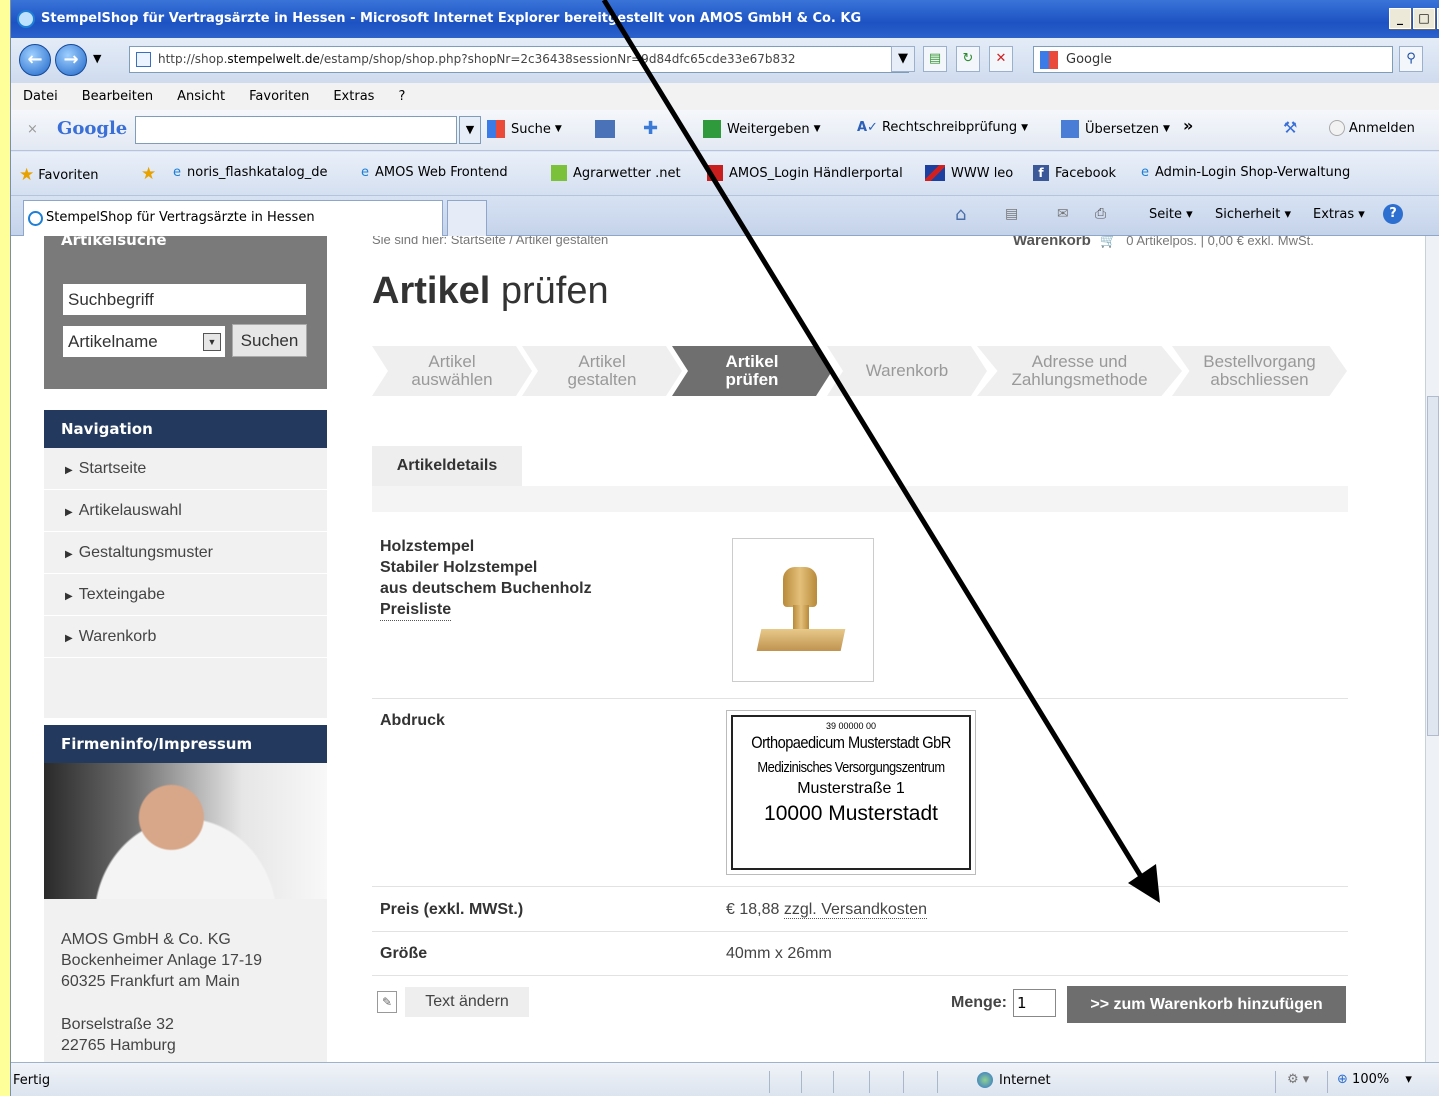 The image size is (1439, 1096). I want to click on vertical-scrollbar, so click(1432, 649).